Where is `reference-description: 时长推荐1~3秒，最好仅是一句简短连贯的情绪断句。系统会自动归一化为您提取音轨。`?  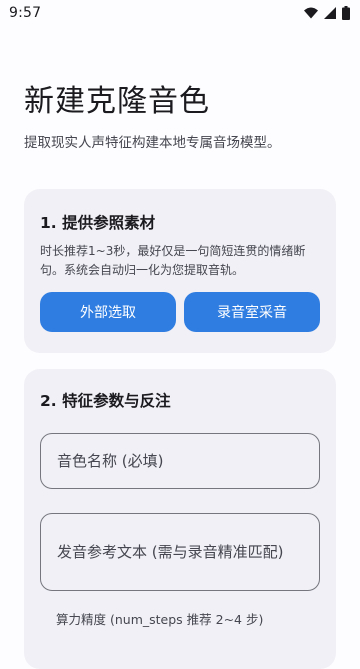 reference-description: 时长推荐1~3秒，最好仅是一句简短连贯的情绪断句。系统会自动归一化为您提取音轨。 is located at coordinates (173, 260).